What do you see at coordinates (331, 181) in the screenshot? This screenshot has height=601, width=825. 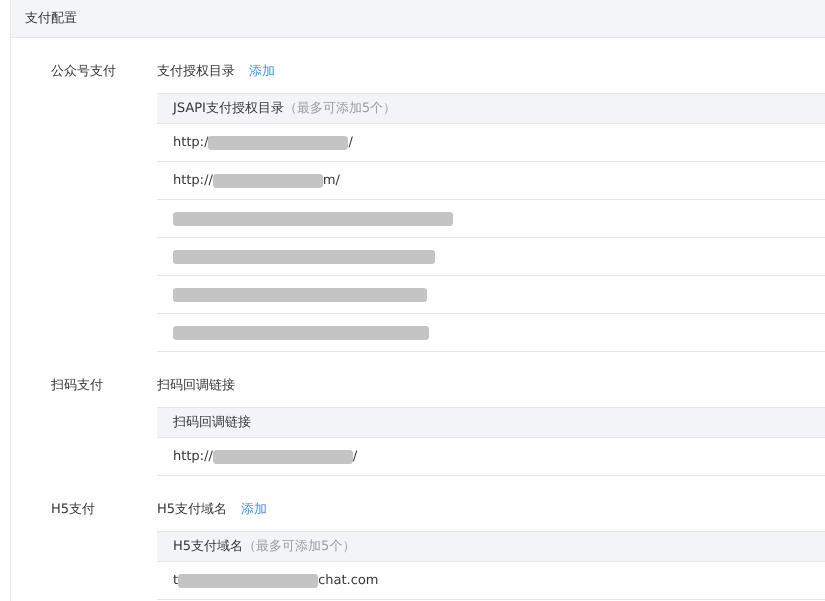 I see `url-text: m/` at bounding box center [331, 181].